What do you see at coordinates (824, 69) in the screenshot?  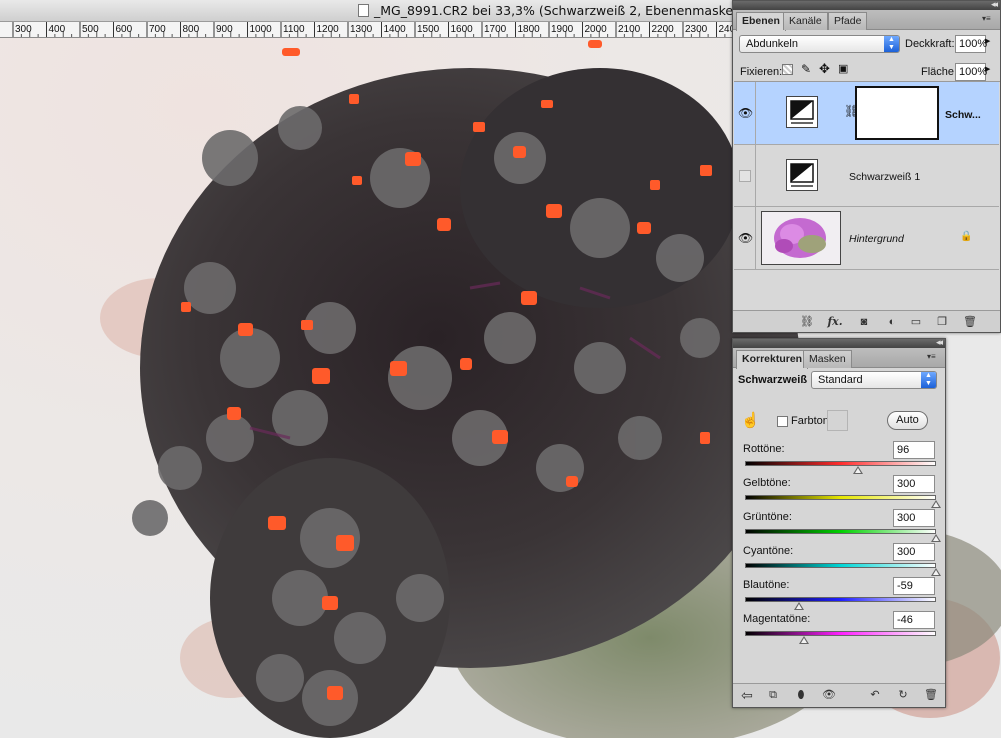 I see `lock-position-icon: ✥` at bounding box center [824, 69].